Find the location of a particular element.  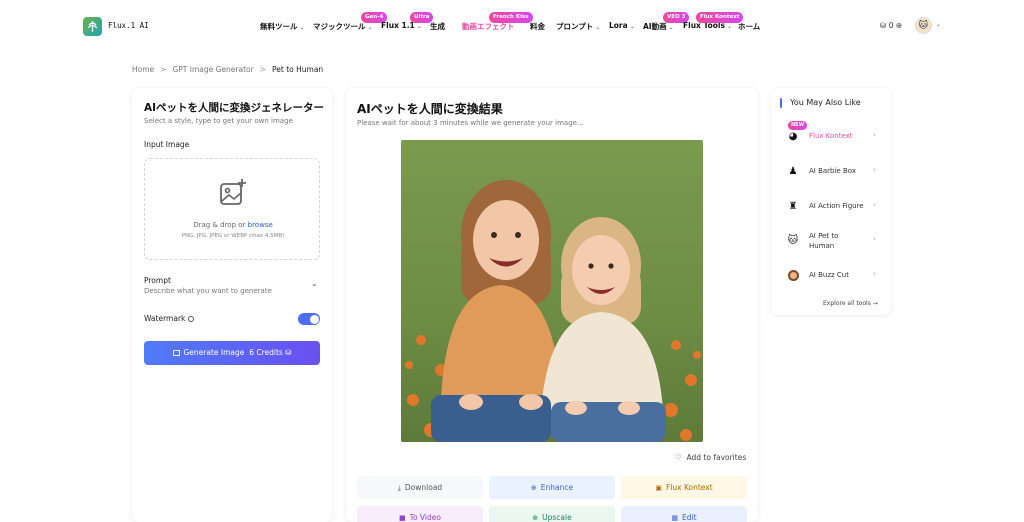

prompt-label: Prompt is located at coordinates (157, 280).